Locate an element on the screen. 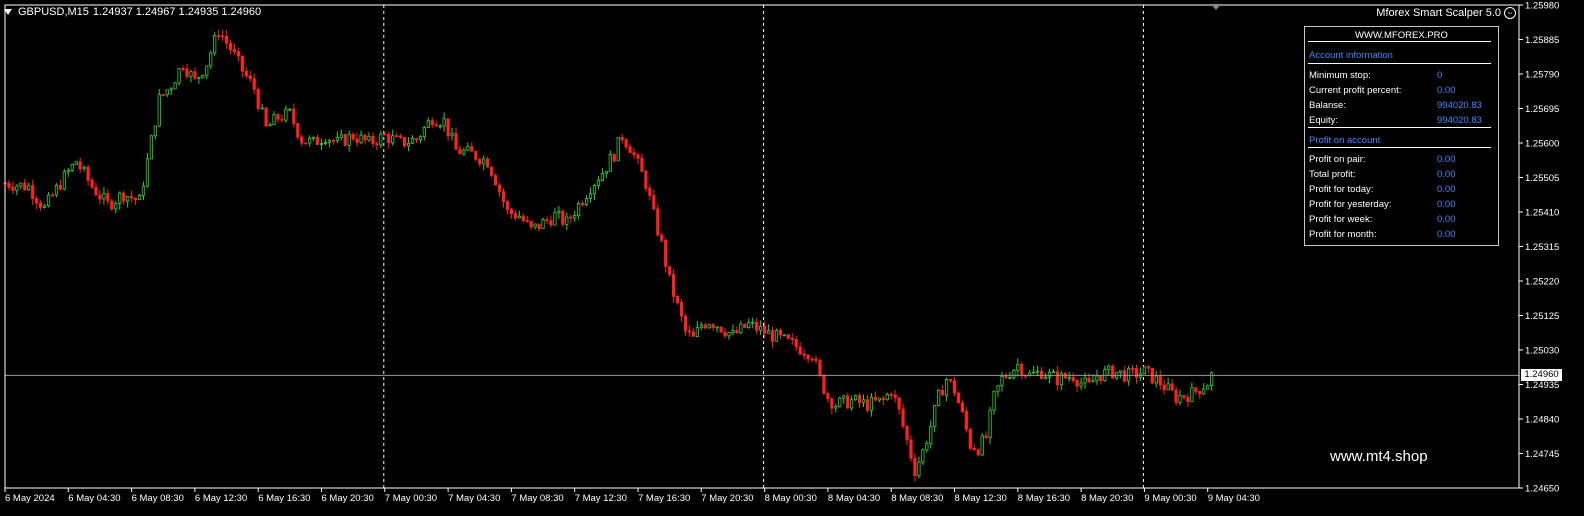 This screenshot has height=516, width=1584. expert-advisor-label: Mforex Smart Scalper 5.0 ⌣ is located at coordinates (1446, 13).